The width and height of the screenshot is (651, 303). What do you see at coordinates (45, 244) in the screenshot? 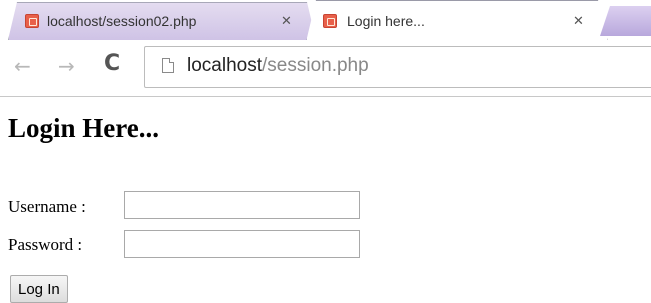
I see `password-label: Password :` at bounding box center [45, 244].